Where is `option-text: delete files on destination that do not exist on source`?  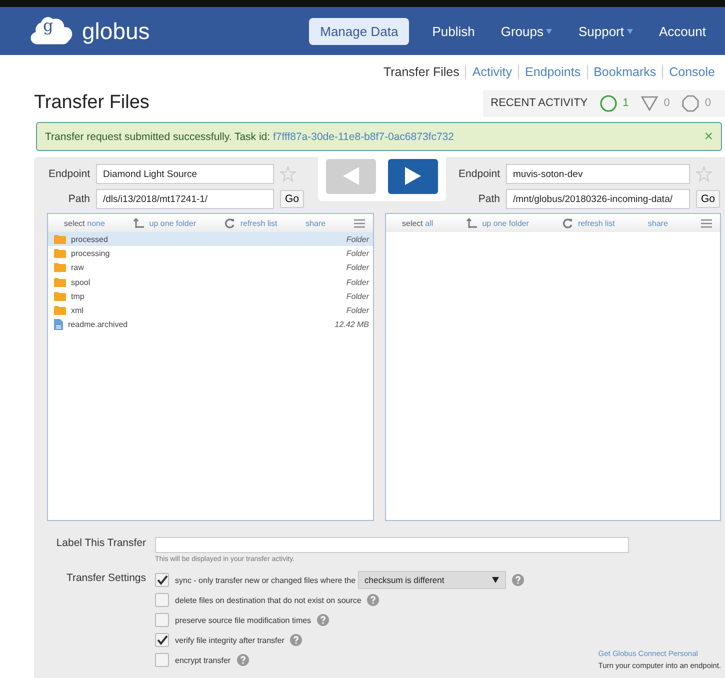
option-text: delete files on destination that do not exist on source is located at coordinates (268, 600).